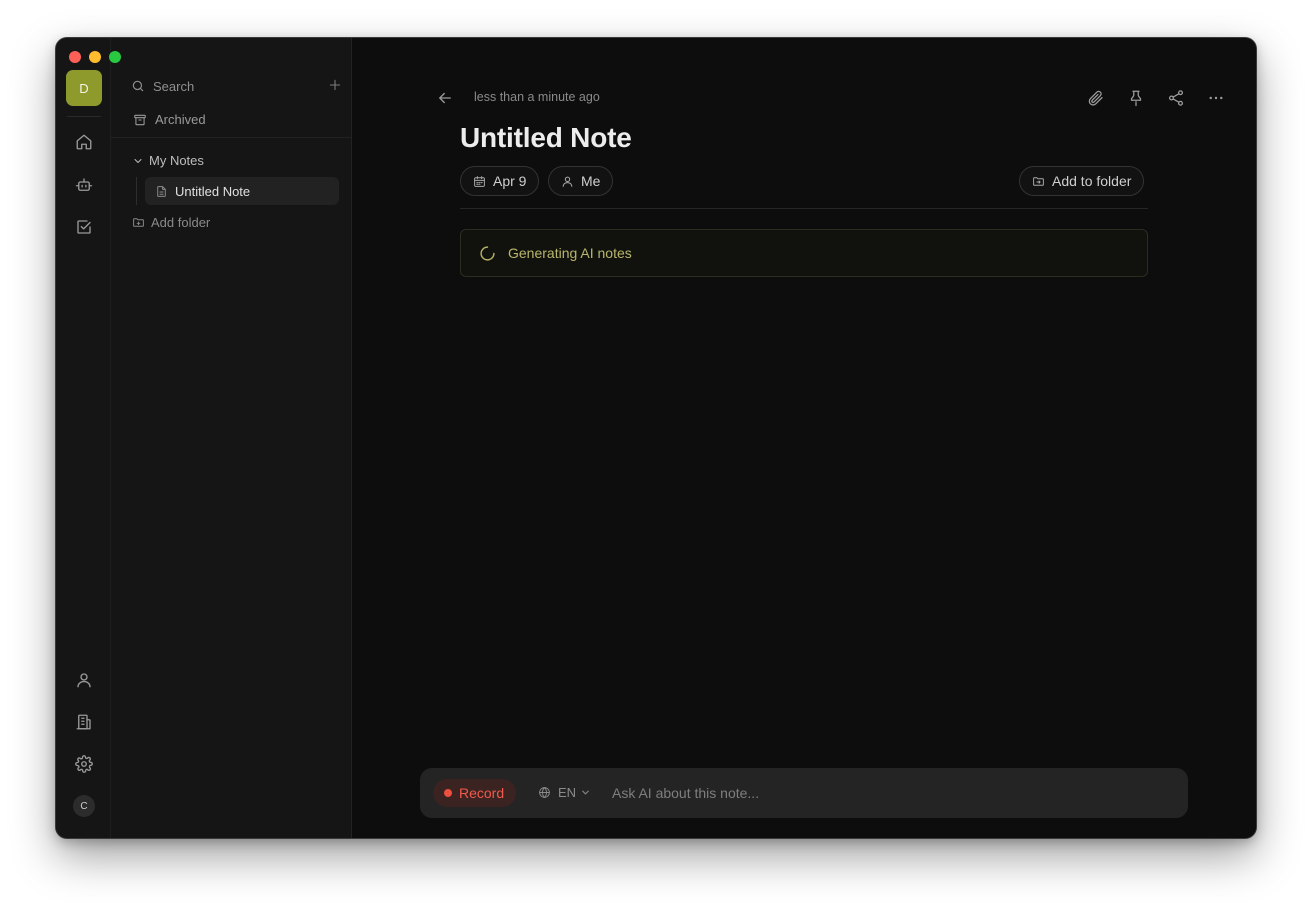 The height and width of the screenshot is (912, 1312). I want to click on tasks-button, so click(84, 227).